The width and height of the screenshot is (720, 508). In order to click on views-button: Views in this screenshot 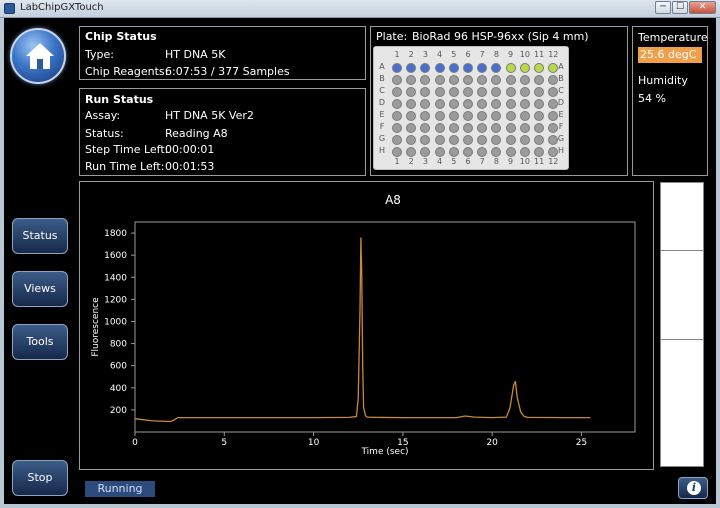, I will do `click(40, 289)`.